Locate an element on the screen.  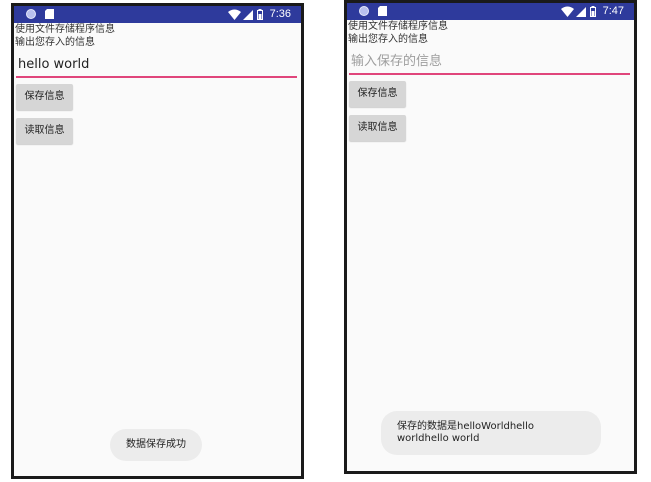
toast-message: 保存的数据是helloWorldhello worldhello world is located at coordinates (491, 433).